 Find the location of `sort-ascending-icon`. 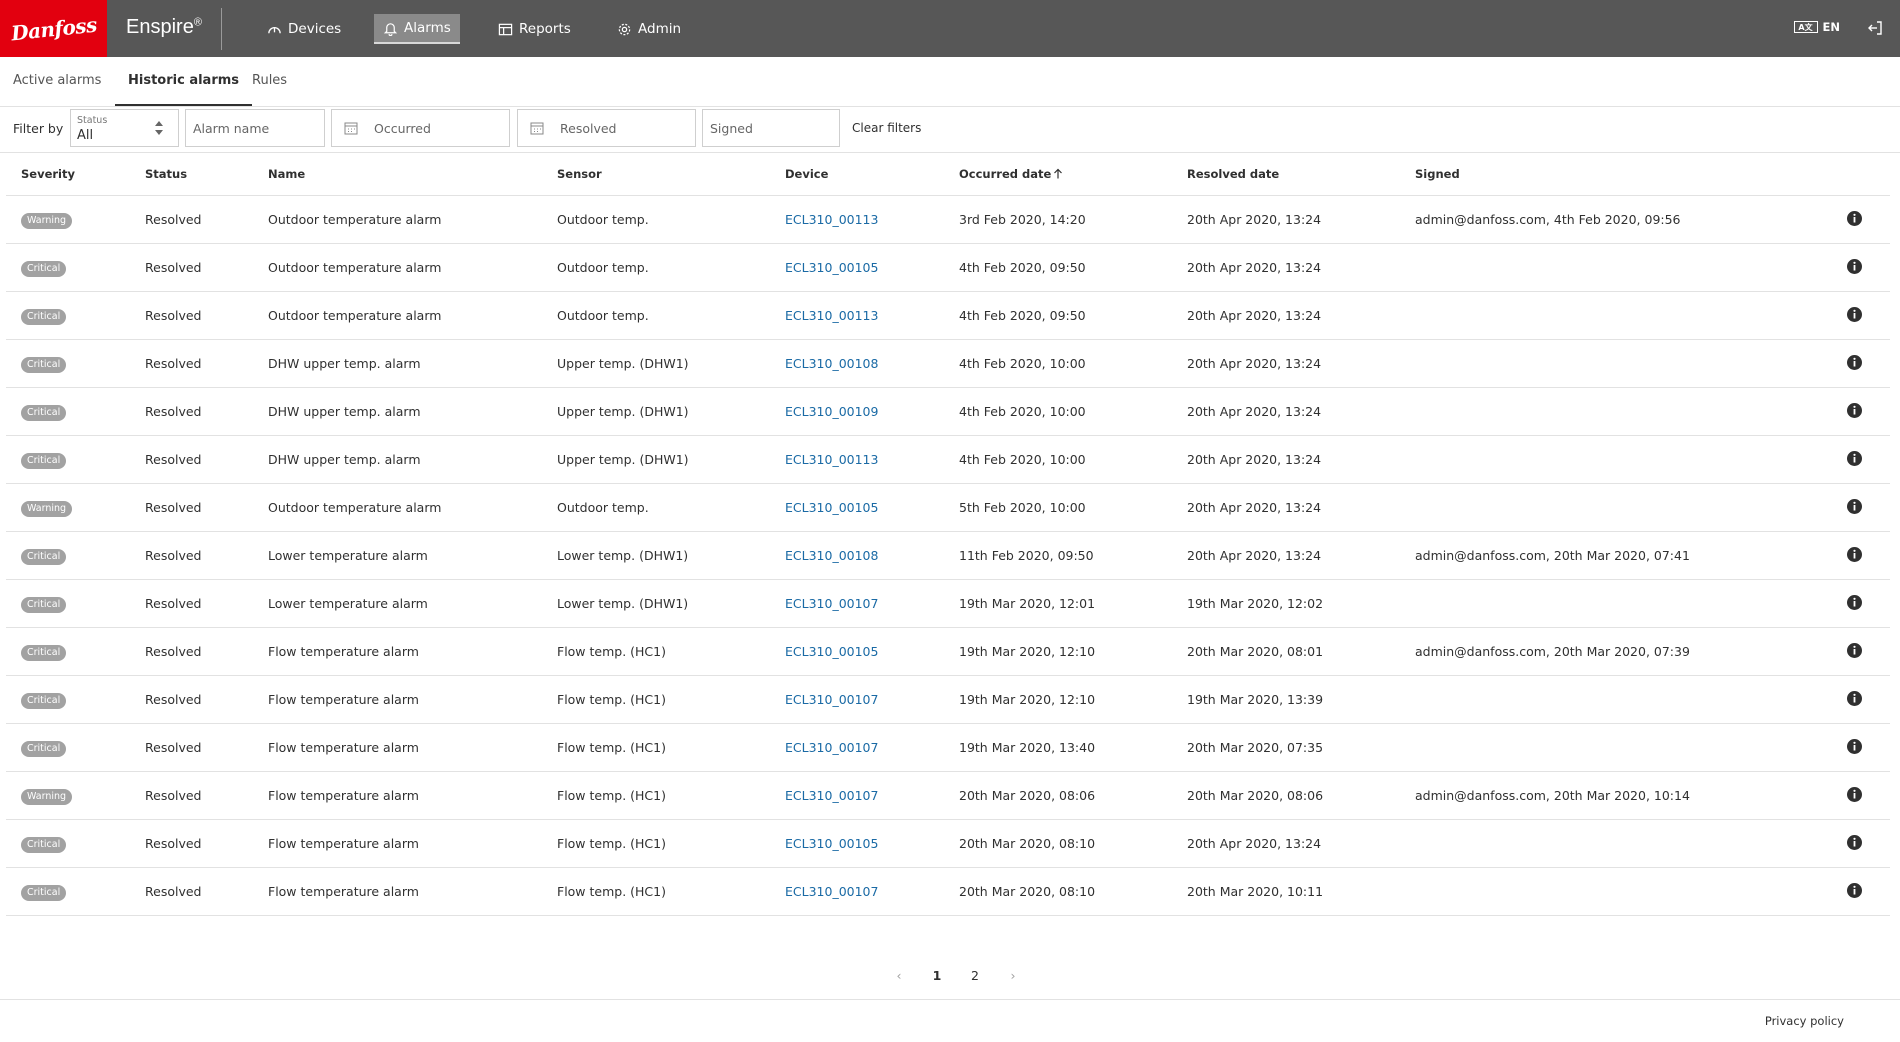

sort-ascending-icon is located at coordinates (1058, 173).